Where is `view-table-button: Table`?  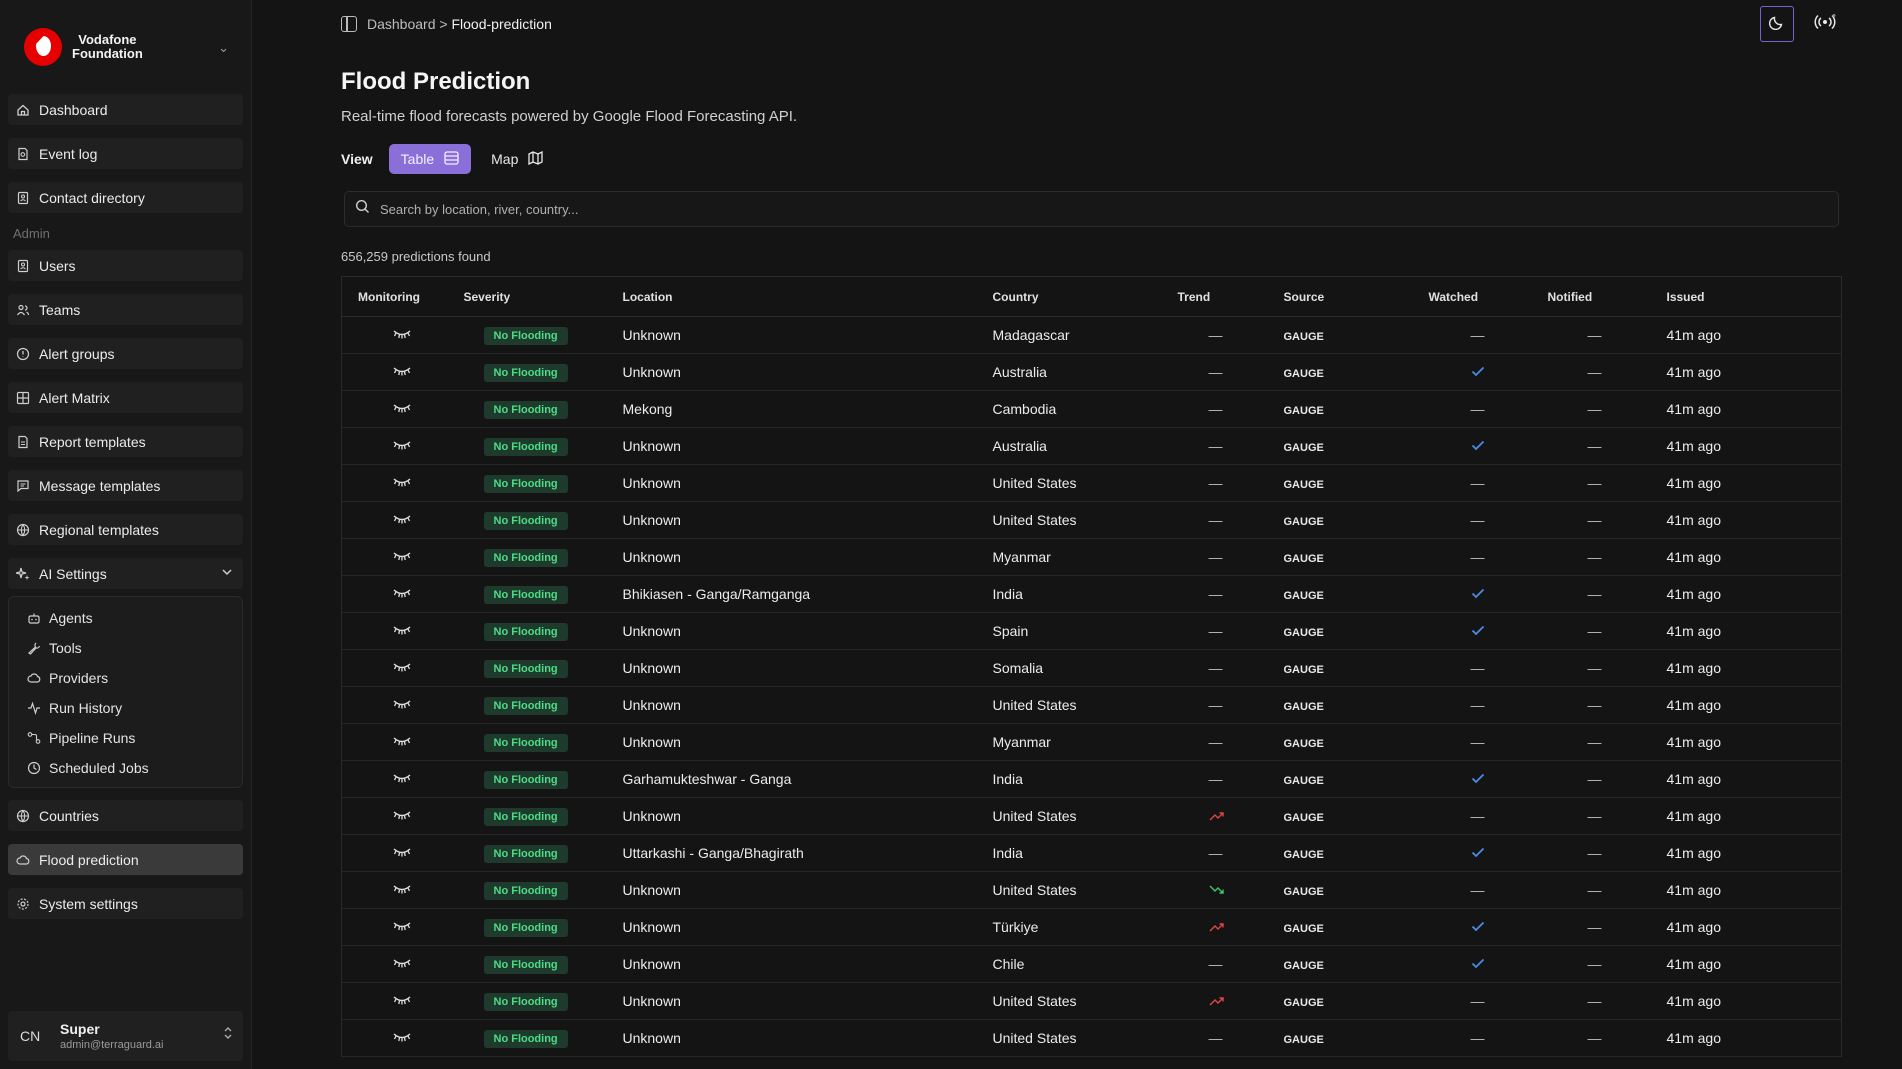
view-table-button: Table is located at coordinates (430, 159).